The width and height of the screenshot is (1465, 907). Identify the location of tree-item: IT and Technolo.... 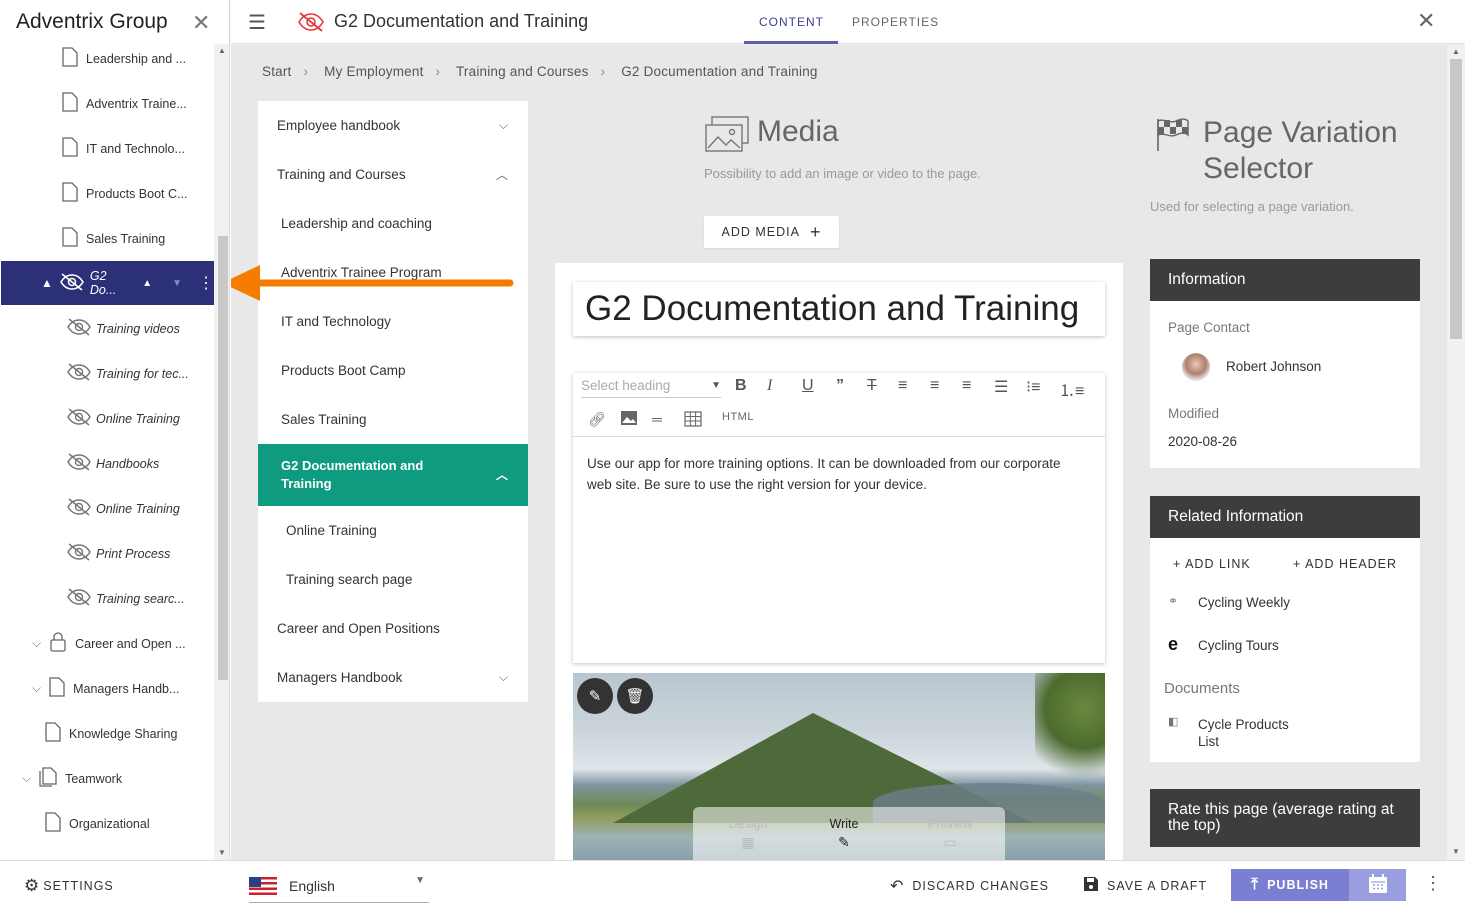
(123, 148).